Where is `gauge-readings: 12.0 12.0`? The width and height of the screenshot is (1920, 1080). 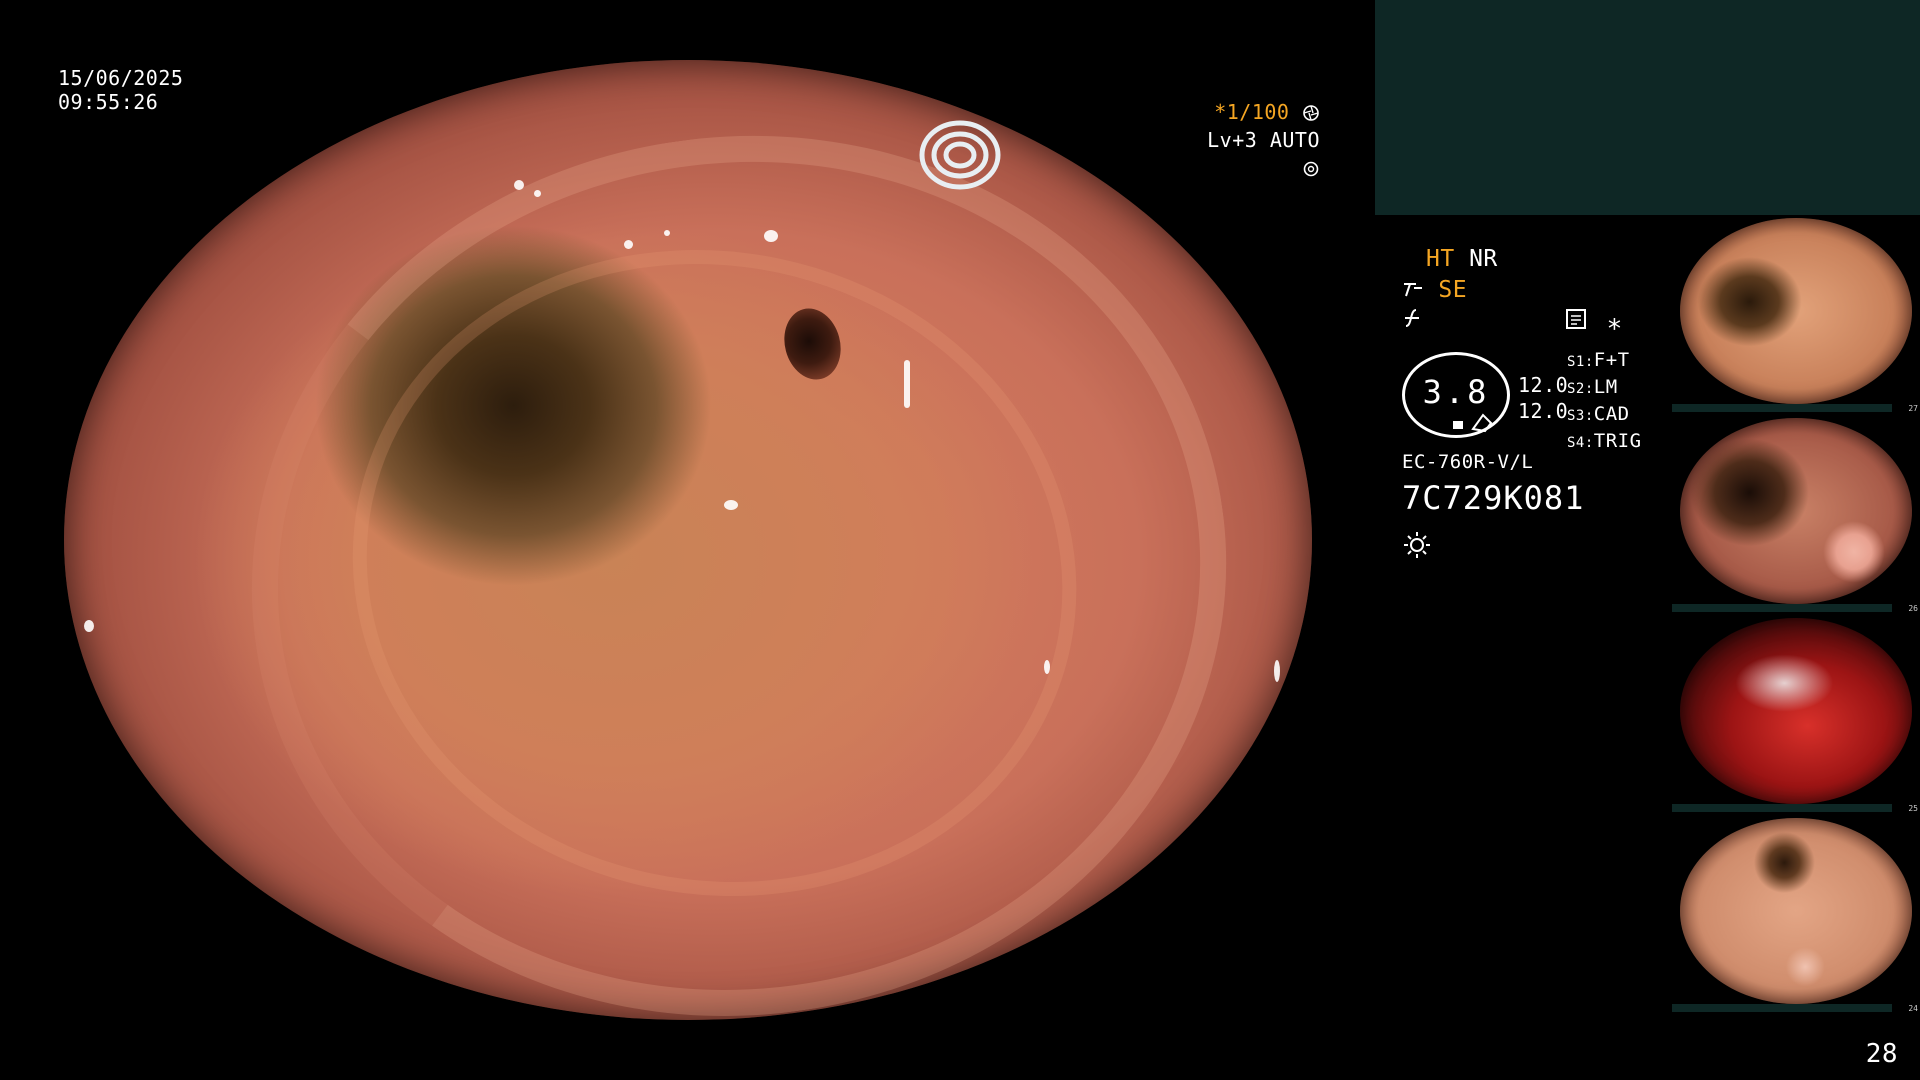 gauge-readings: 12.0 12.0 is located at coordinates (1543, 398).